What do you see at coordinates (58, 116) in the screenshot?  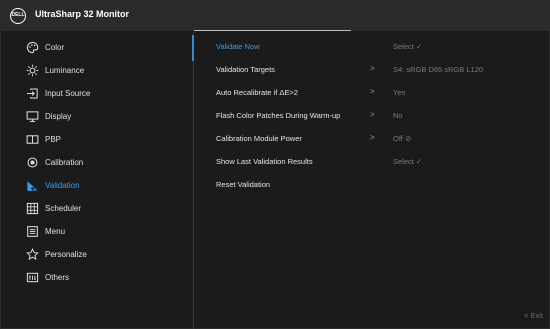 I see `nav-label-display: Display` at bounding box center [58, 116].